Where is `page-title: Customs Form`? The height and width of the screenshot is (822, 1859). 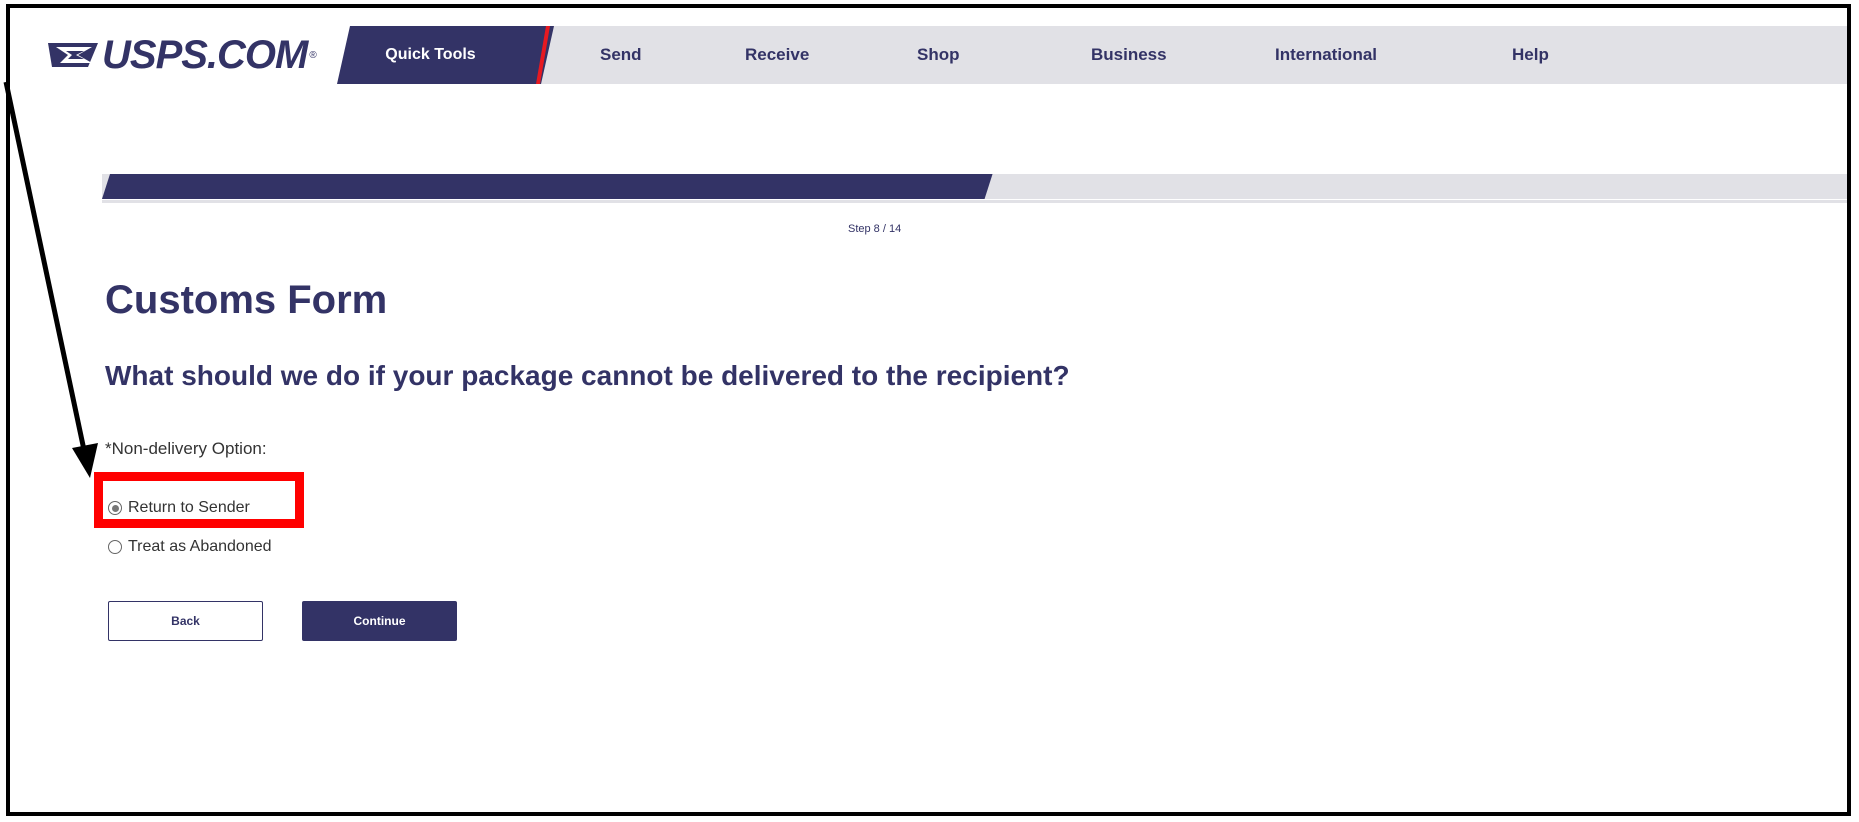
page-title: Customs Form is located at coordinates (246, 300).